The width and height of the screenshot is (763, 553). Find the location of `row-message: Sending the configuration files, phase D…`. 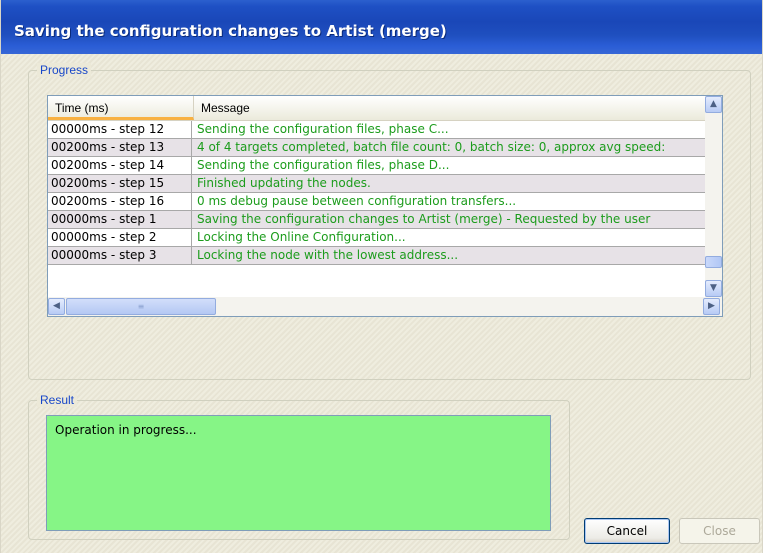

row-message: Sending the configuration files, phase D… is located at coordinates (323, 165).